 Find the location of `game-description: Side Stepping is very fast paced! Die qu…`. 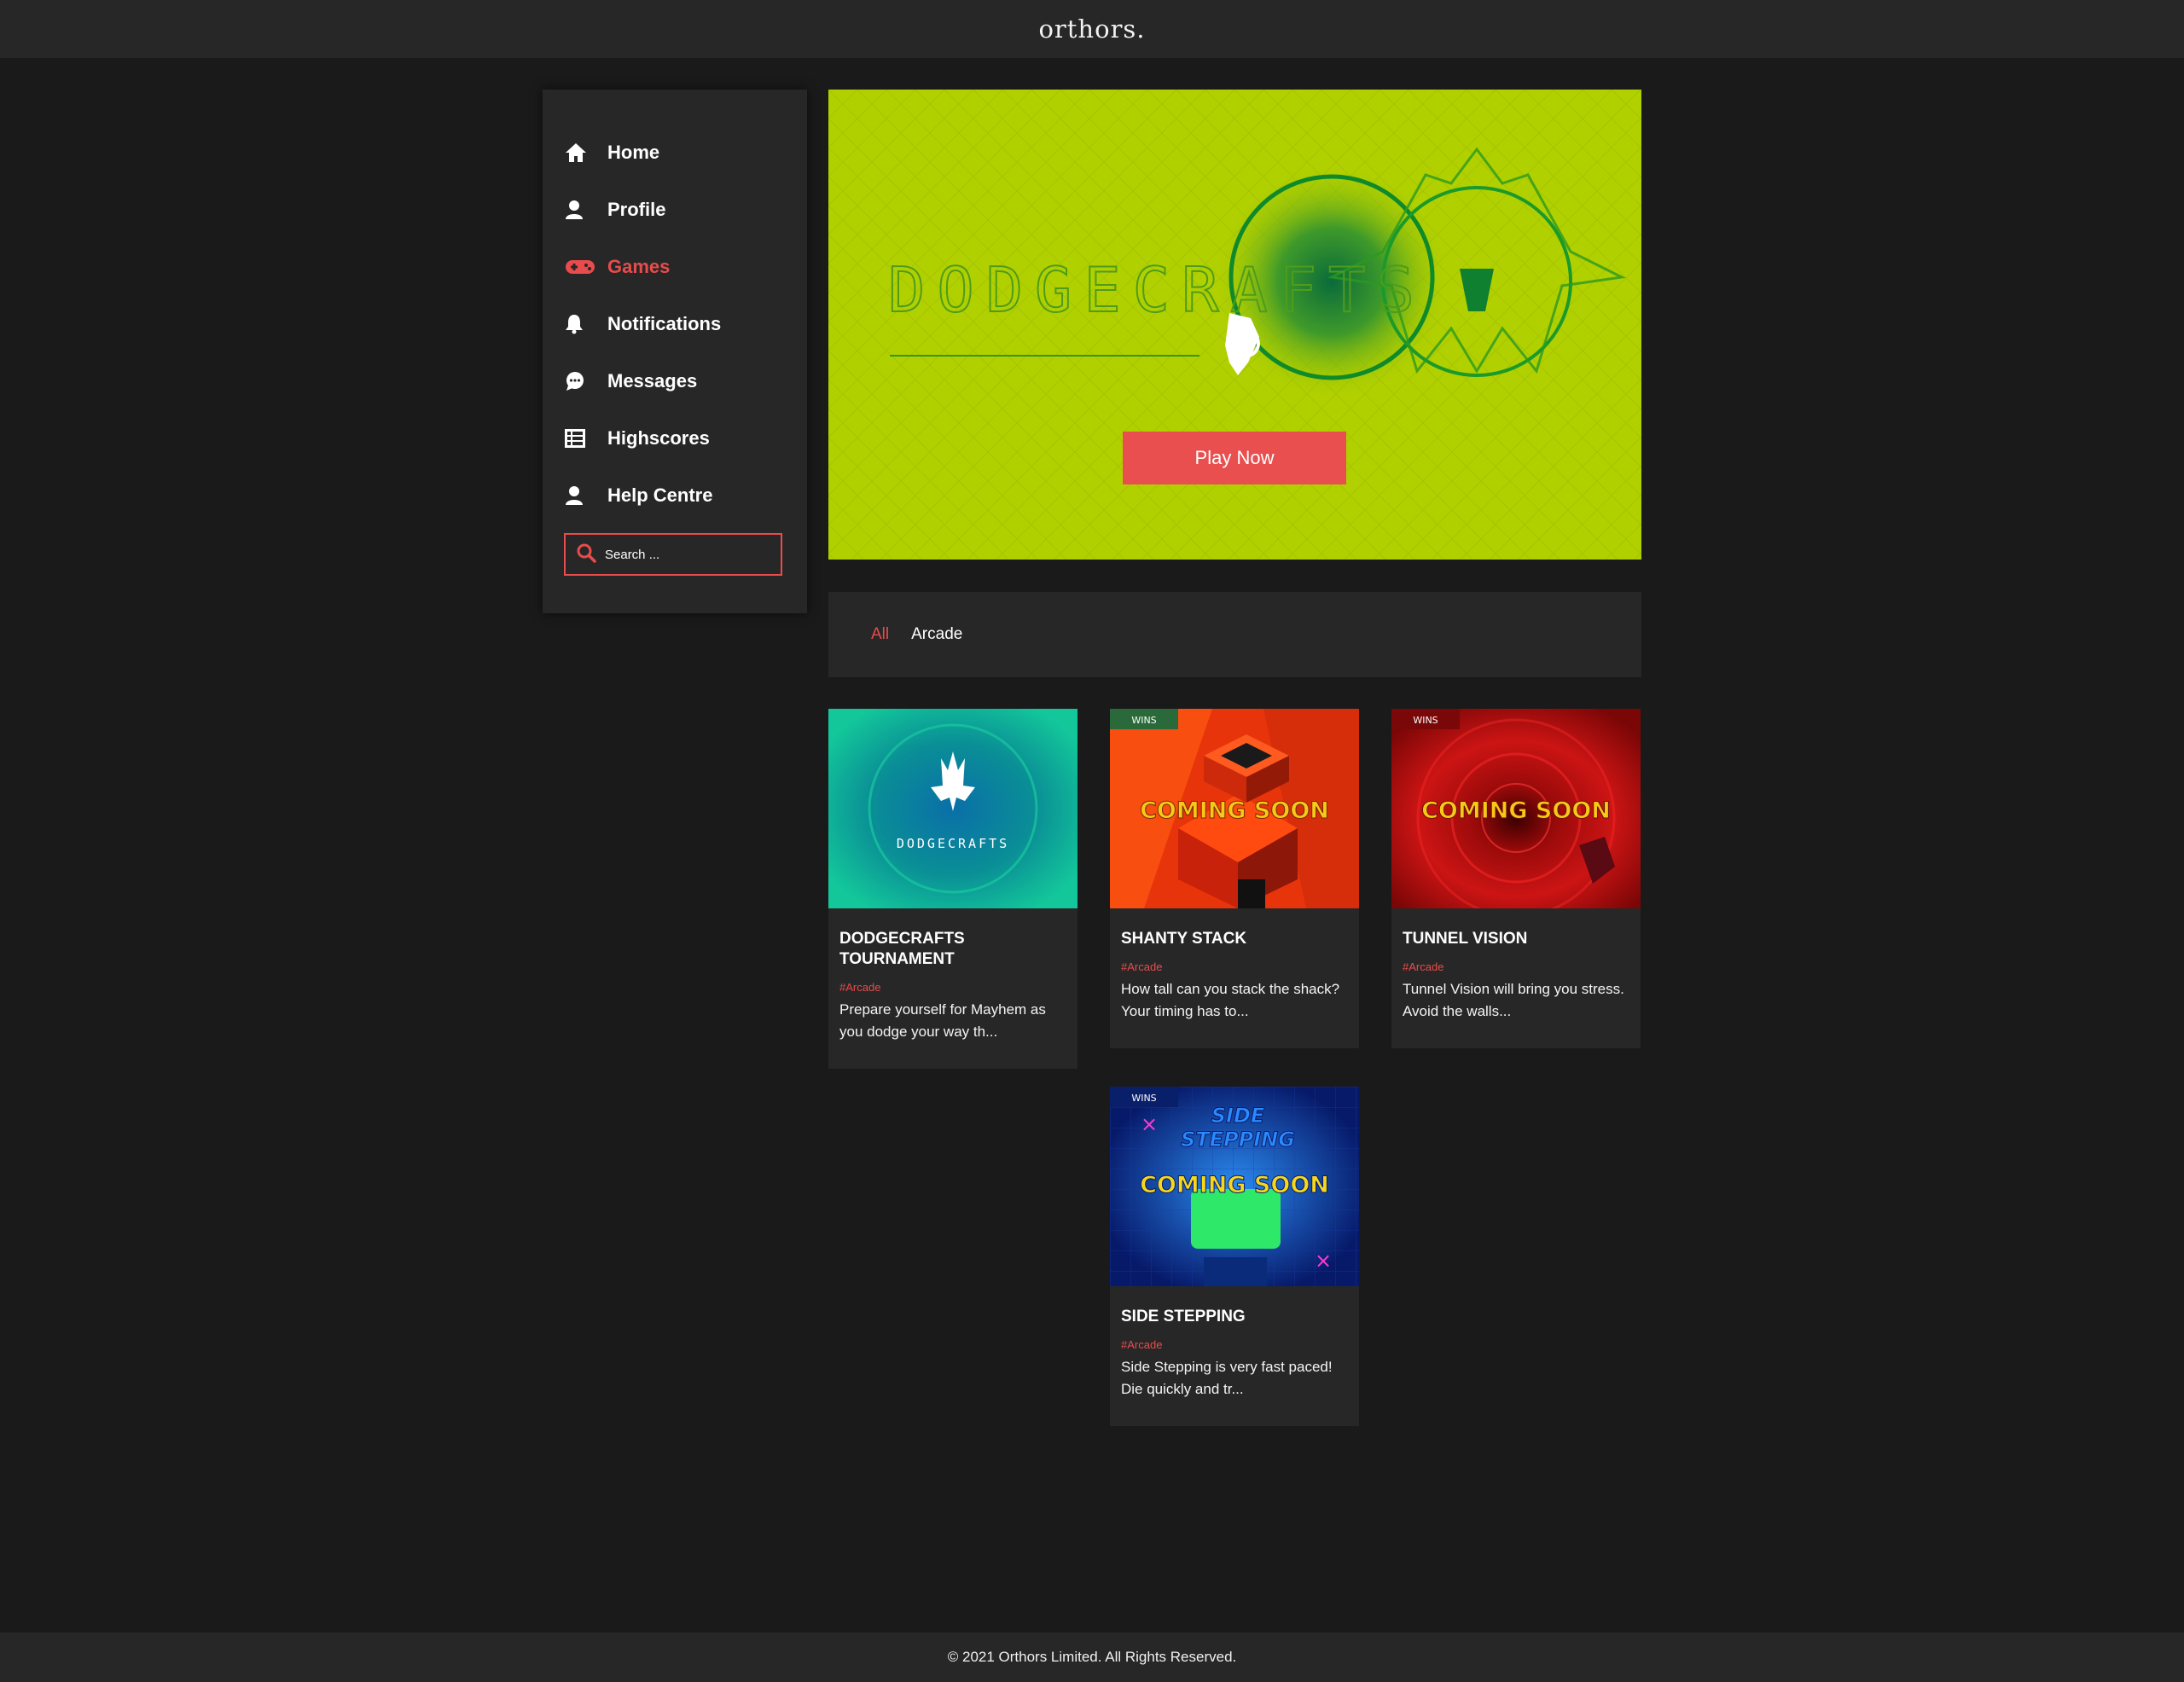

game-description: Side Stepping is very fast paced! Die qu… is located at coordinates (1227, 1378).